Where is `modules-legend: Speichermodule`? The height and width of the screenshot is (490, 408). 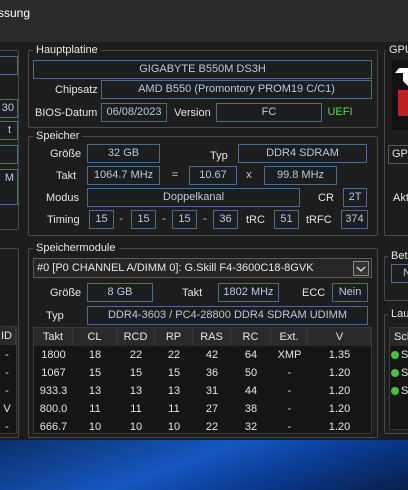
modules-legend: Speichermodule is located at coordinates (76, 248).